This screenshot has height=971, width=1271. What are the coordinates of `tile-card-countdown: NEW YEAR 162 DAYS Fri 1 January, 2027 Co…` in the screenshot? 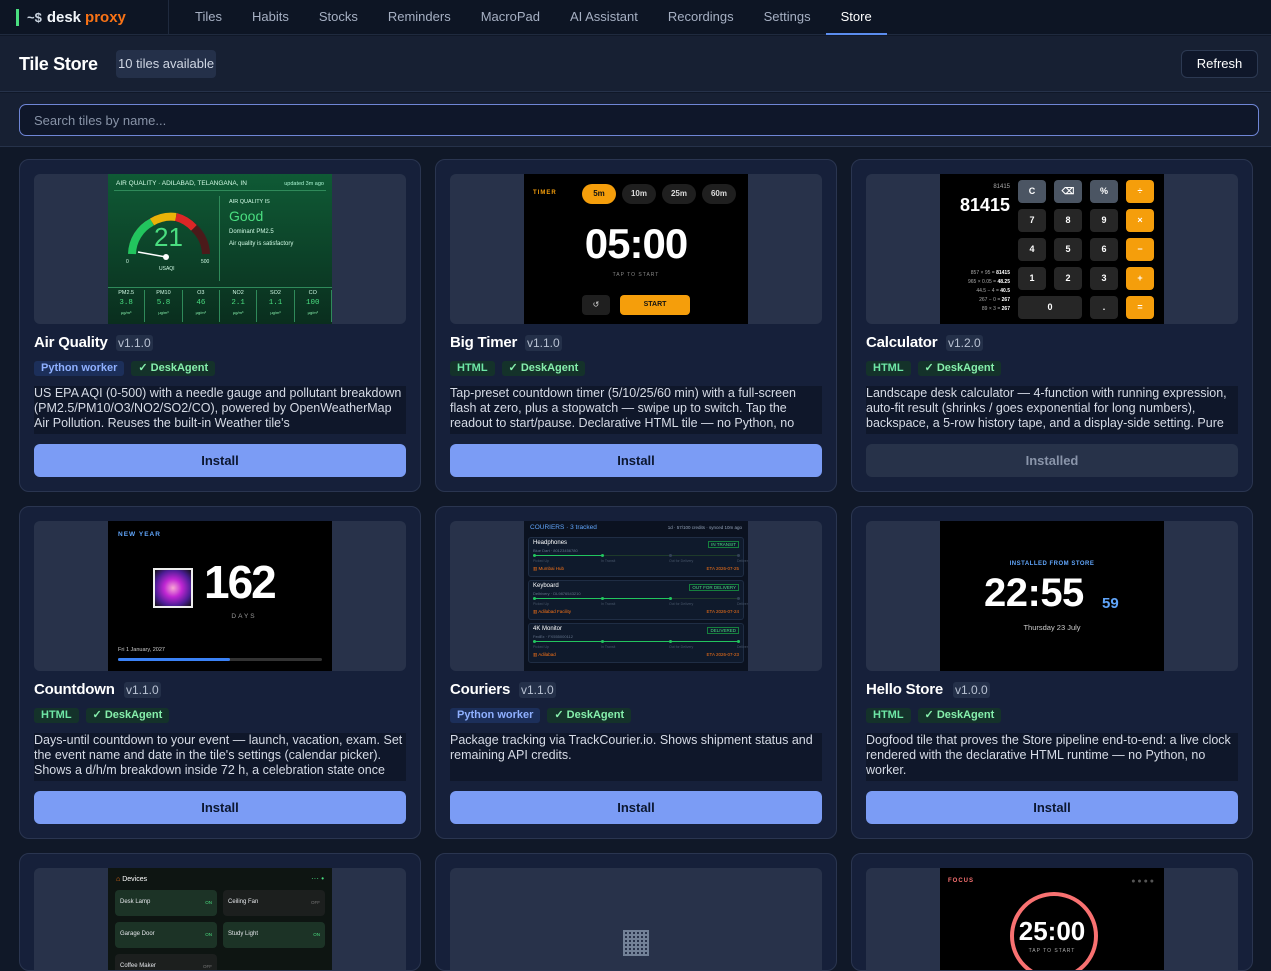 It's located at (220, 672).